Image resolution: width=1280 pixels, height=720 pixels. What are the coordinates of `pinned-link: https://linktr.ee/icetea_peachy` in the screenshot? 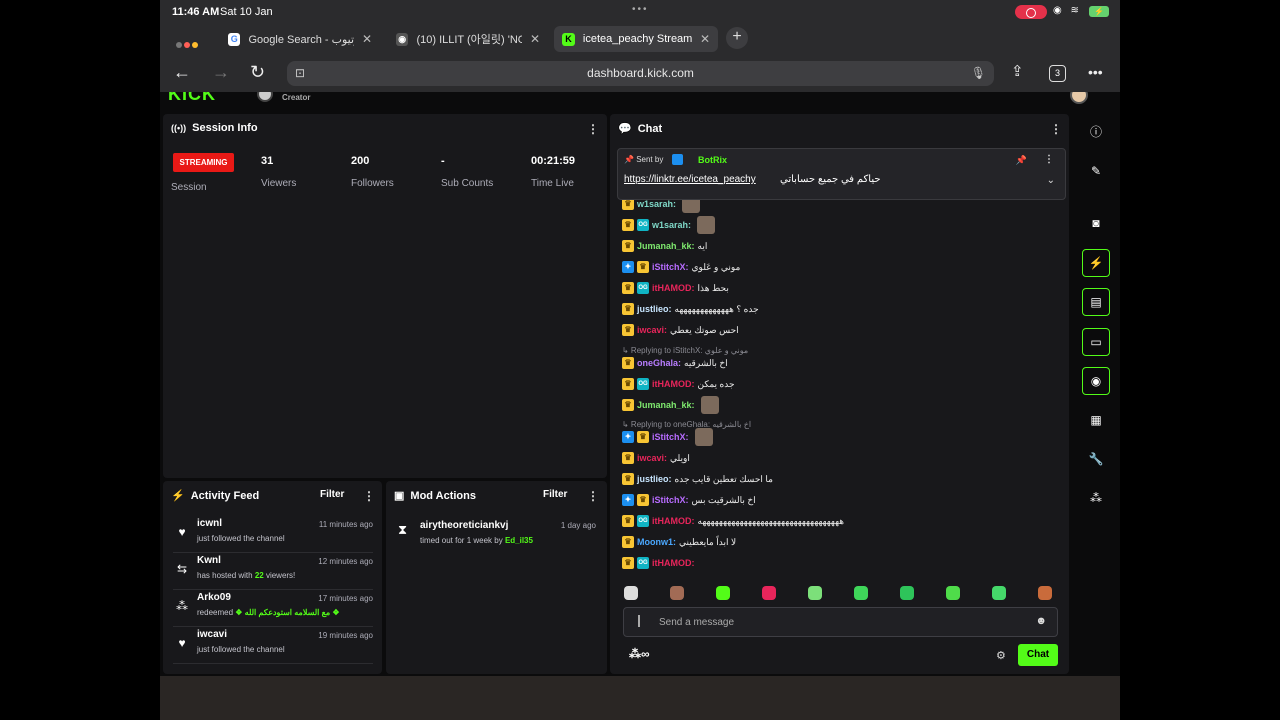 It's located at (690, 179).